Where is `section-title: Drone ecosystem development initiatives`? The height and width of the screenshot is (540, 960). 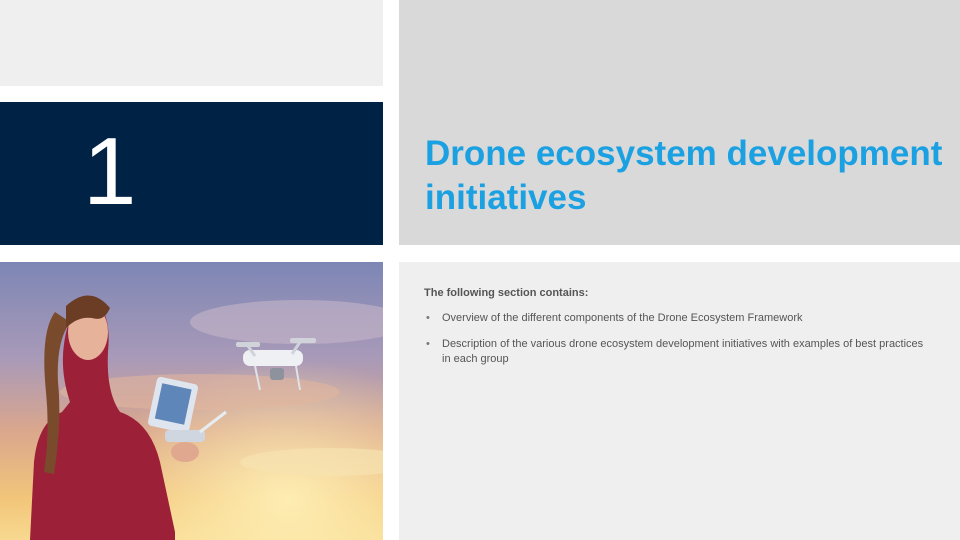
section-title: Drone ecosystem development initiatives is located at coordinates (684, 175).